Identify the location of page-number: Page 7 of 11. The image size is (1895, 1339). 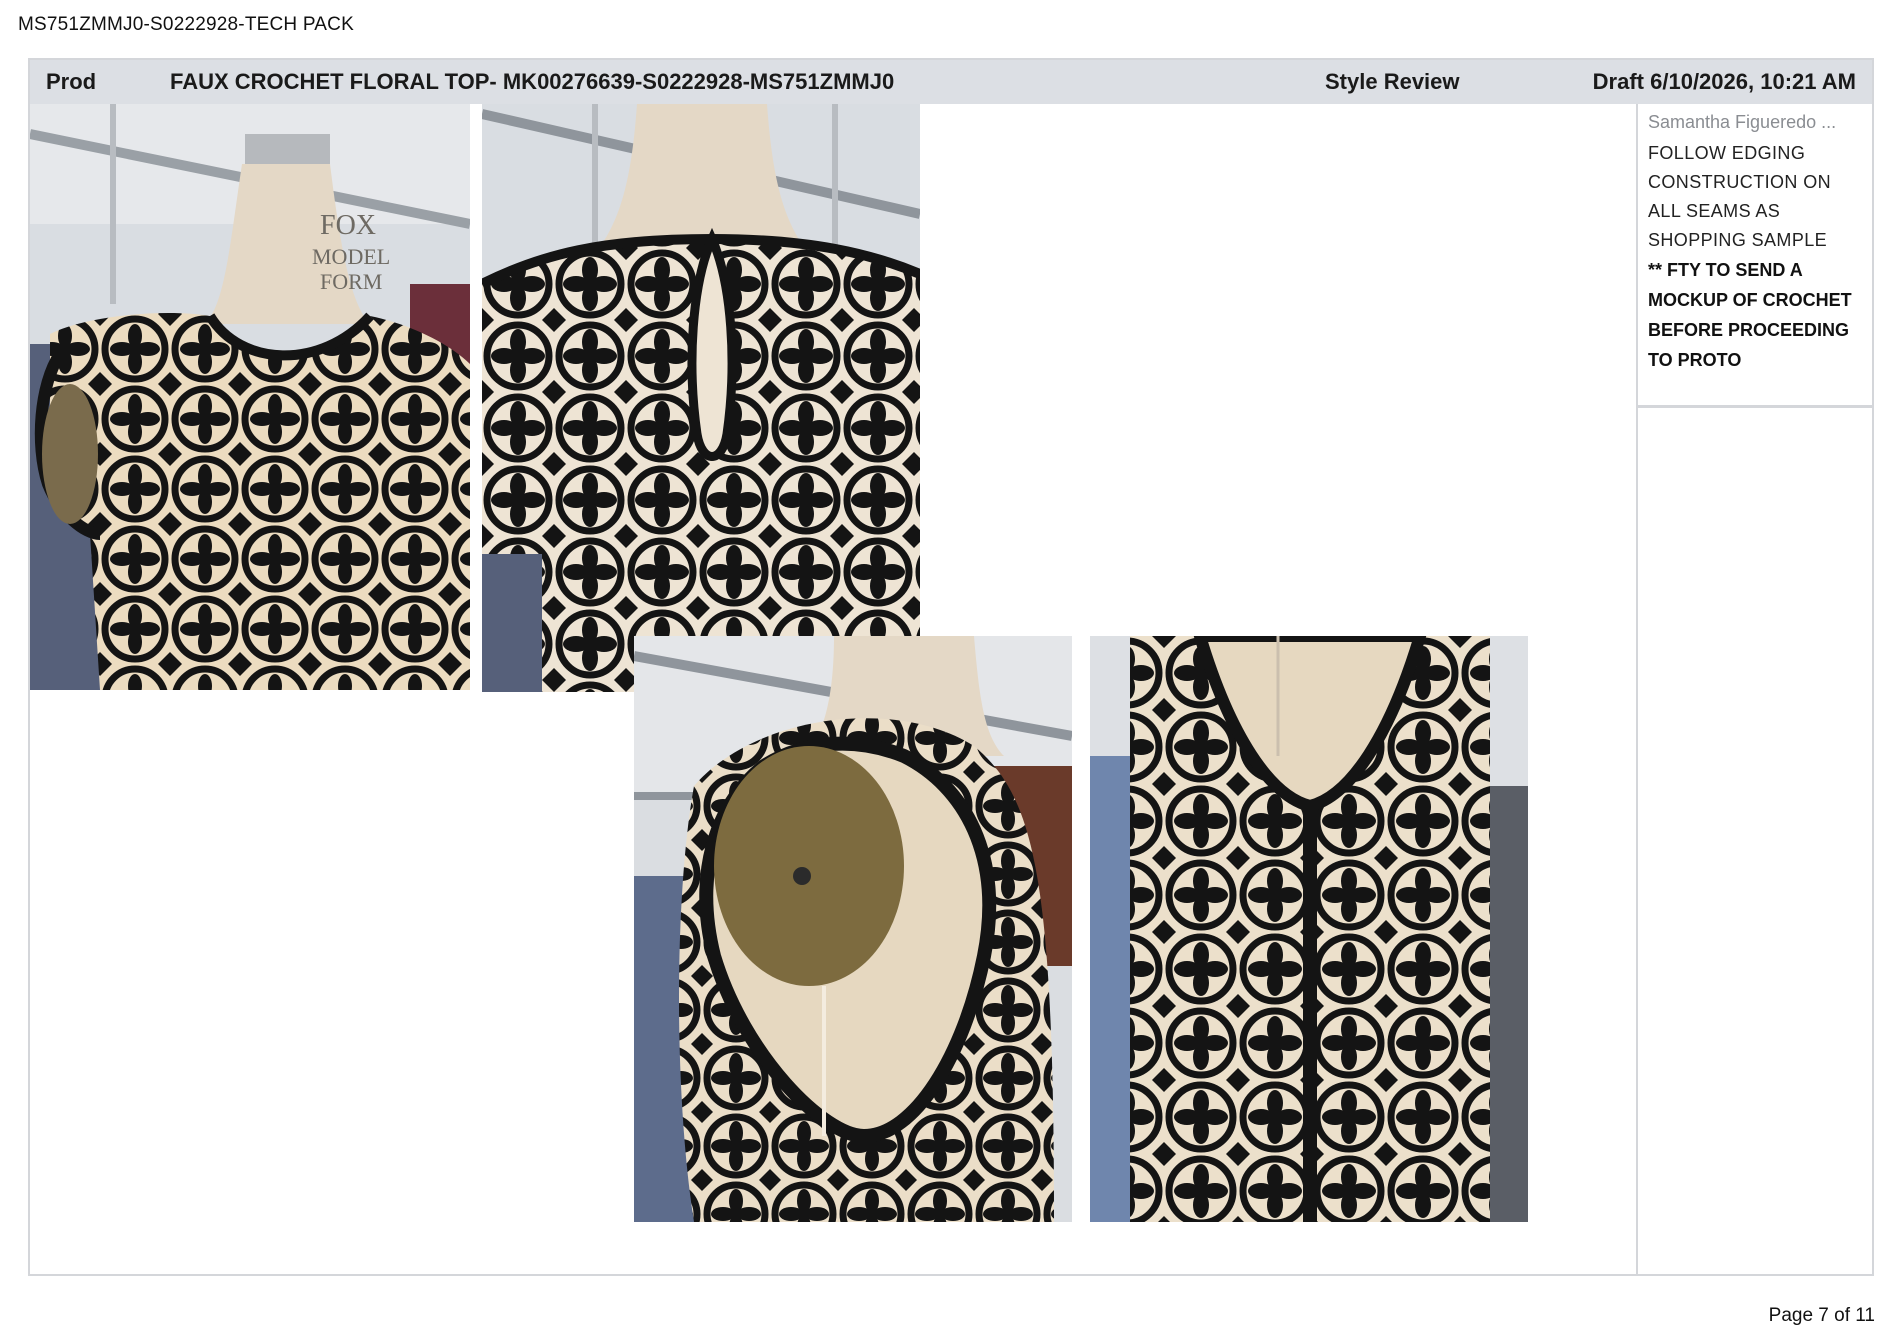
(1821, 1315).